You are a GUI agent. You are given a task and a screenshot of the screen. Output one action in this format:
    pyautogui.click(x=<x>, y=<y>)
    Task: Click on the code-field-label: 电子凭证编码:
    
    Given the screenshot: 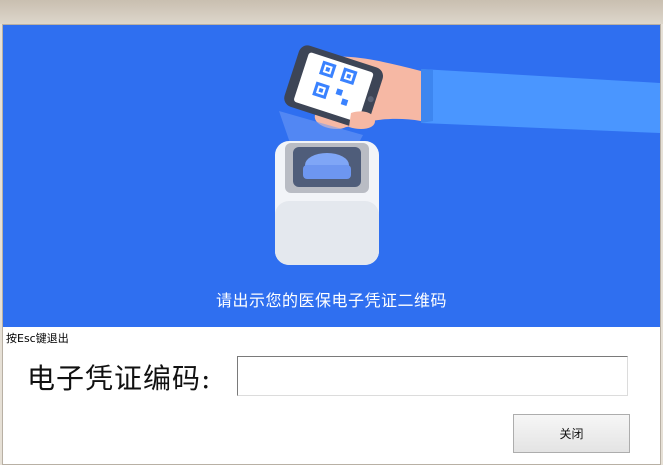 What is the action you would take?
    pyautogui.click(x=119, y=378)
    